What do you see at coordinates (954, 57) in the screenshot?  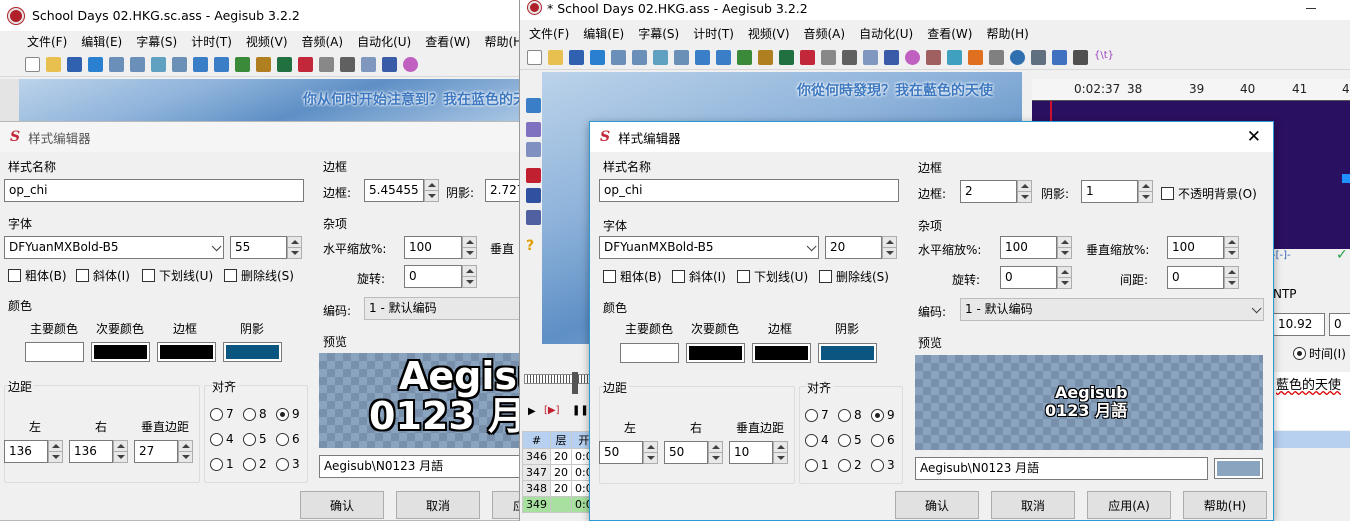 I see `timing-postproc-icon` at bounding box center [954, 57].